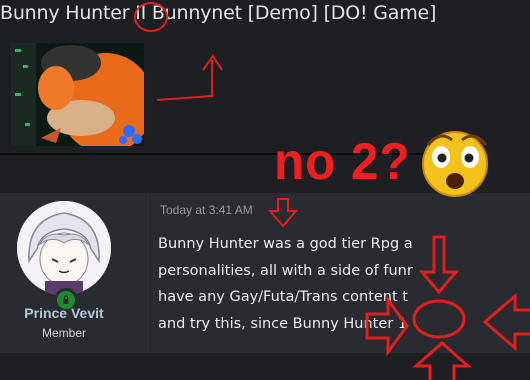 The height and width of the screenshot is (380, 530). Describe the element at coordinates (63, 333) in the screenshot. I see `user-role: Member` at that location.